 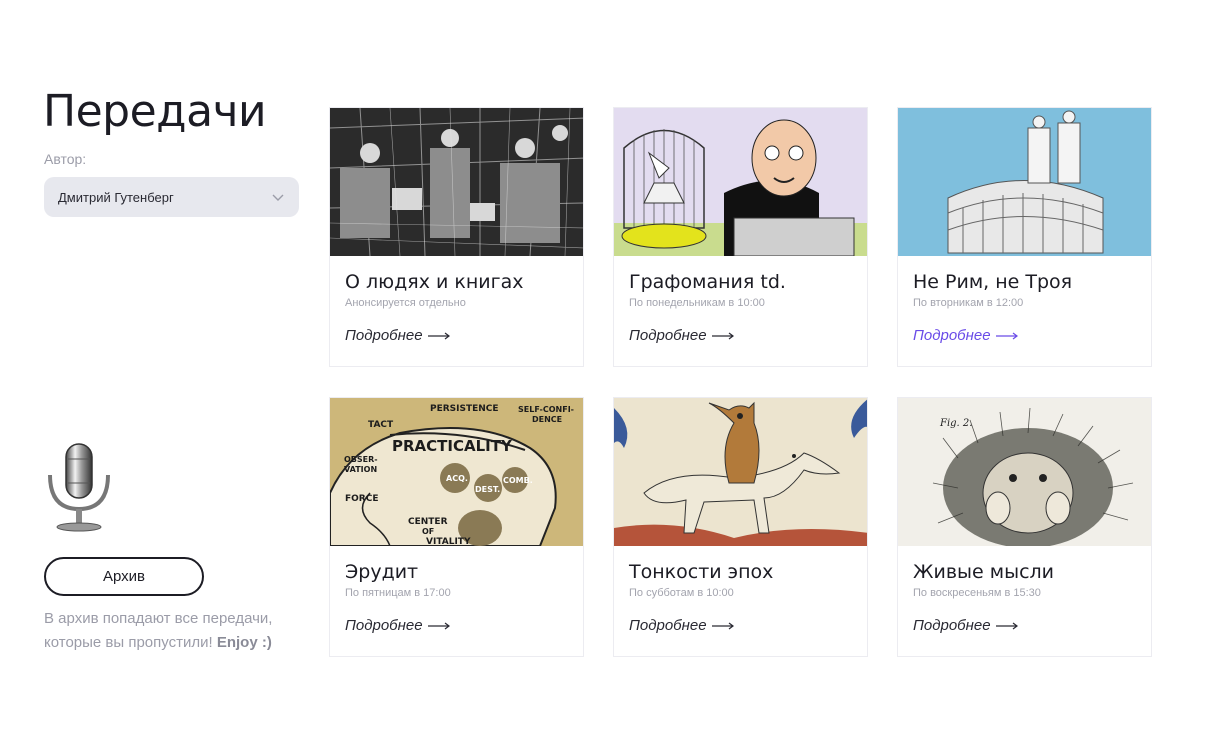 I want to click on show-schedule: Анонсируется отдельно, so click(x=405, y=303).